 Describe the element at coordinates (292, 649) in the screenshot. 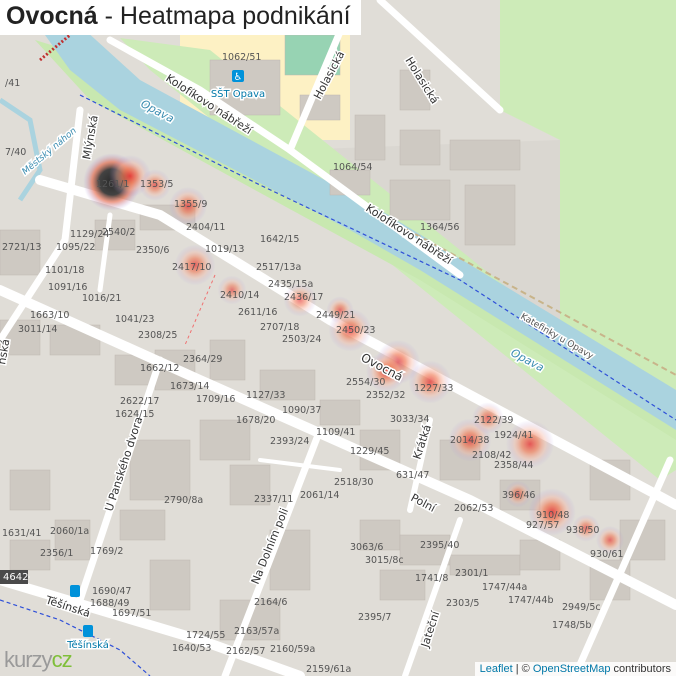

I see `house-number-label: 2160/59a` at that location.